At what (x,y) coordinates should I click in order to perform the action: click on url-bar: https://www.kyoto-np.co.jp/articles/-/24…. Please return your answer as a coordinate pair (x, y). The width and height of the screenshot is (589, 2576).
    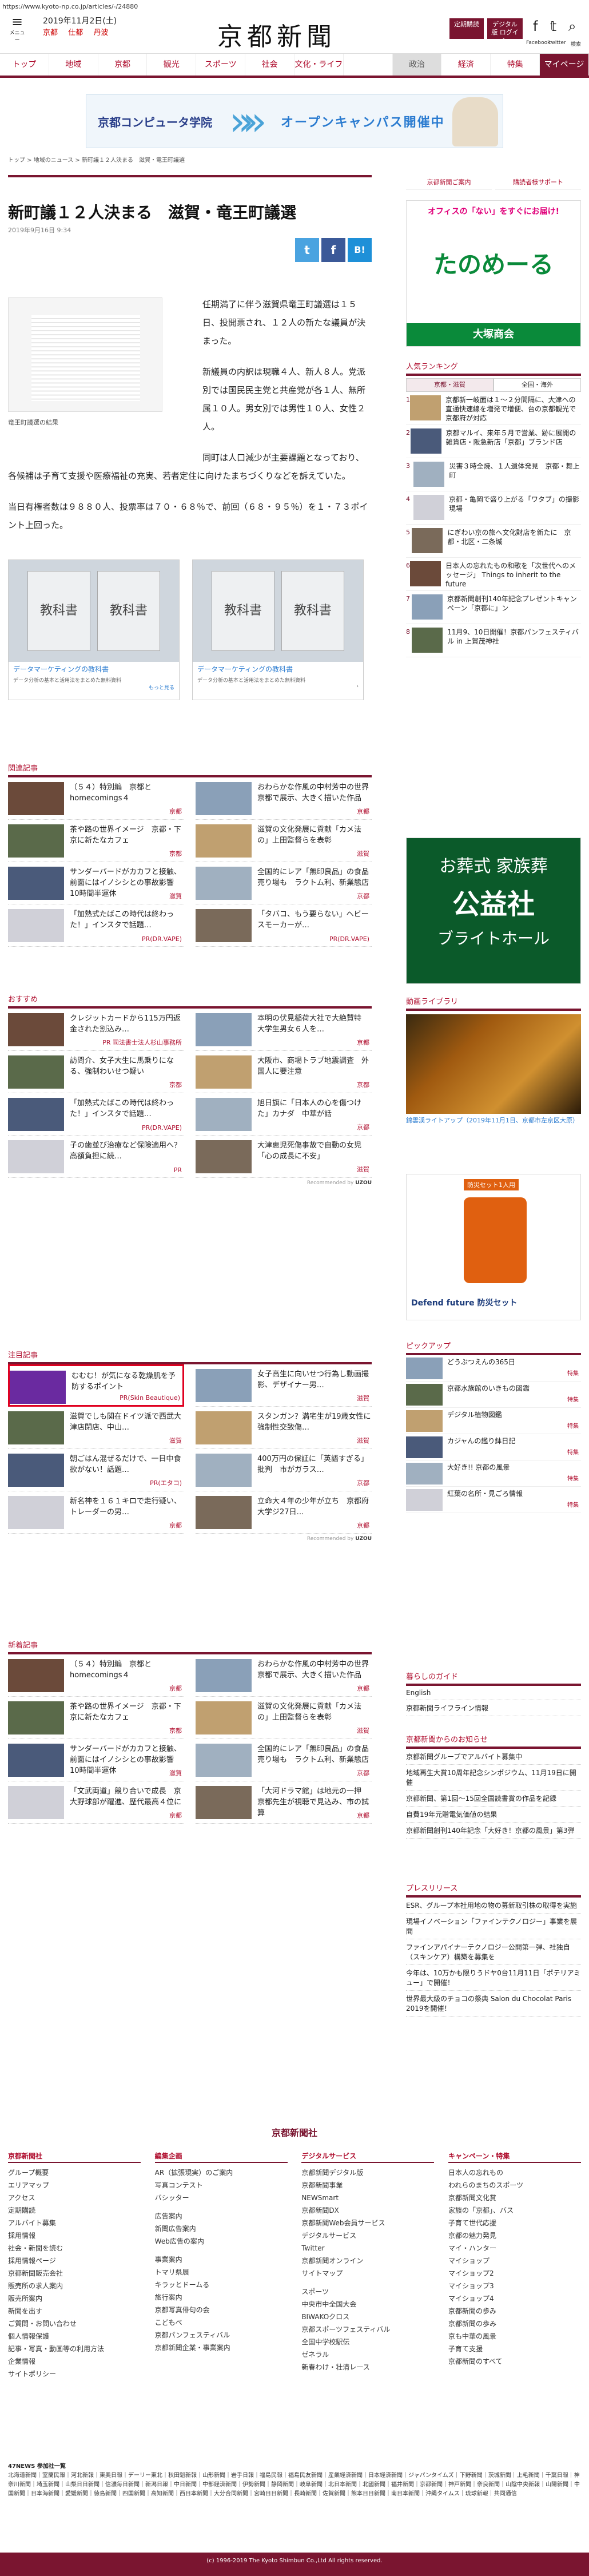
    Looking at the image, I should click on (294, 7).